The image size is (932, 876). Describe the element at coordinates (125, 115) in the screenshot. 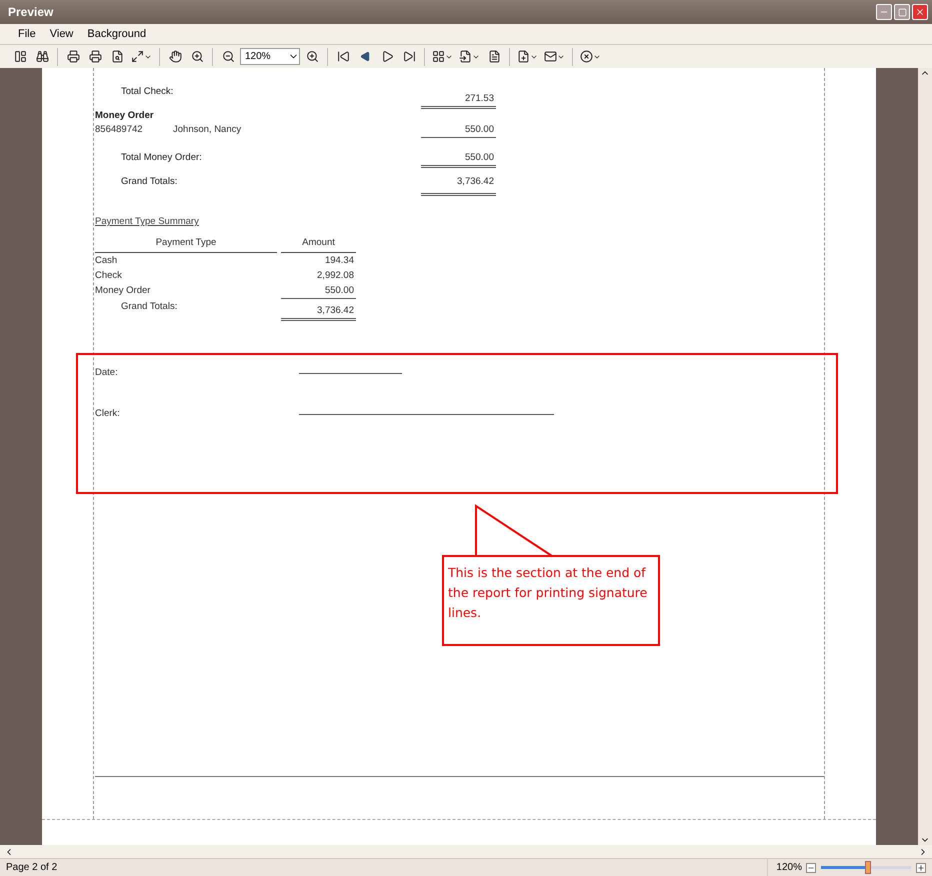

I see `group-heading: Money Order` at that location.